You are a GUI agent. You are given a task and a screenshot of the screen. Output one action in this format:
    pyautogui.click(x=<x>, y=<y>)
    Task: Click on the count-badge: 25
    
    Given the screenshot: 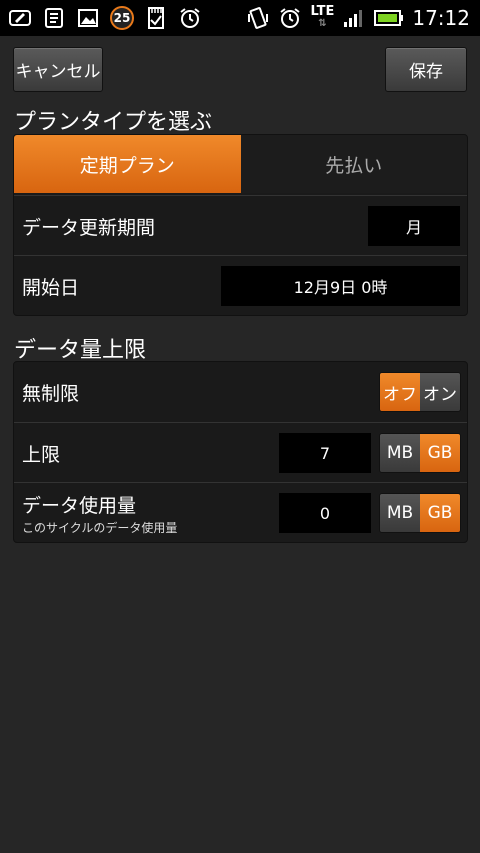 What is the action you would take?
    pyautogui.click(x=122, y=18)
    